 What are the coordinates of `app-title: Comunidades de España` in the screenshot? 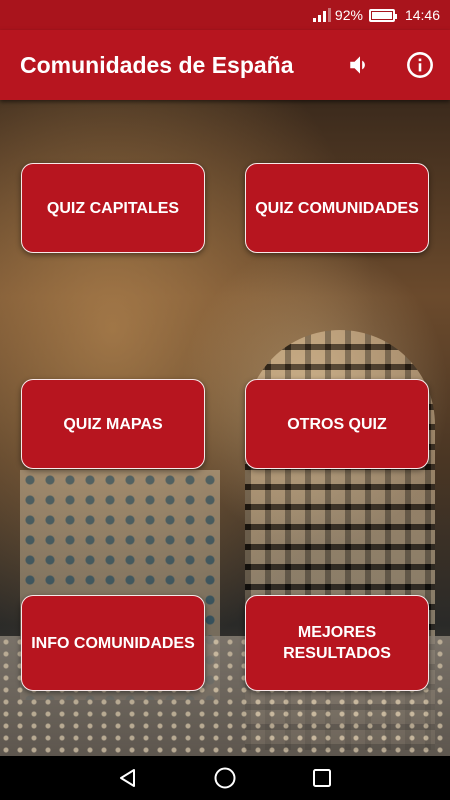 It's located at (157, 64).